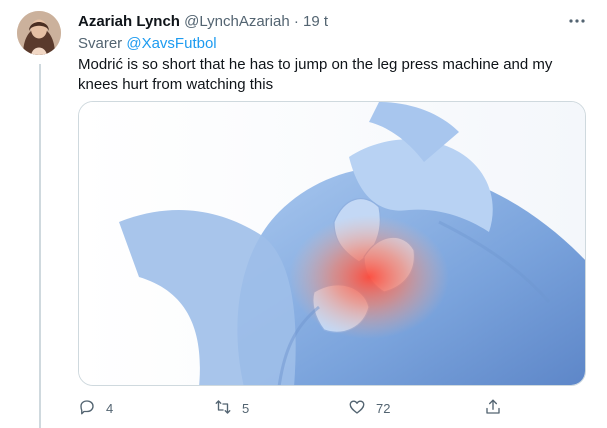 The width and height of the screenshot is (607, 428). What do you see at coordinates (171, 43) in the screenshot?
I see `replying-to-mention: @XavsFutbol` at bounding box center [171, 43].